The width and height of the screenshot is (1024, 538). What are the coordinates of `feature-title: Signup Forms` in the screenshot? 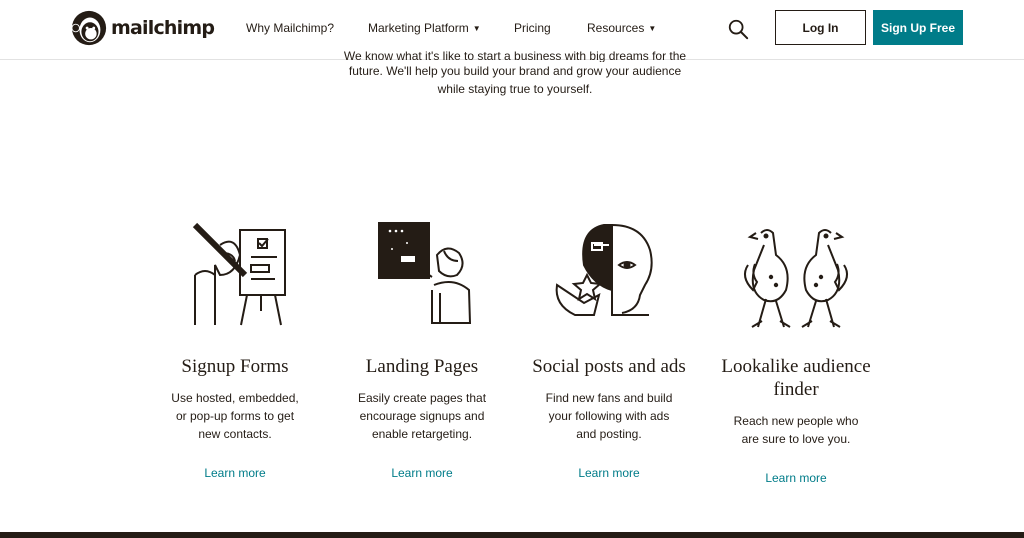 It's located at (235, 366).